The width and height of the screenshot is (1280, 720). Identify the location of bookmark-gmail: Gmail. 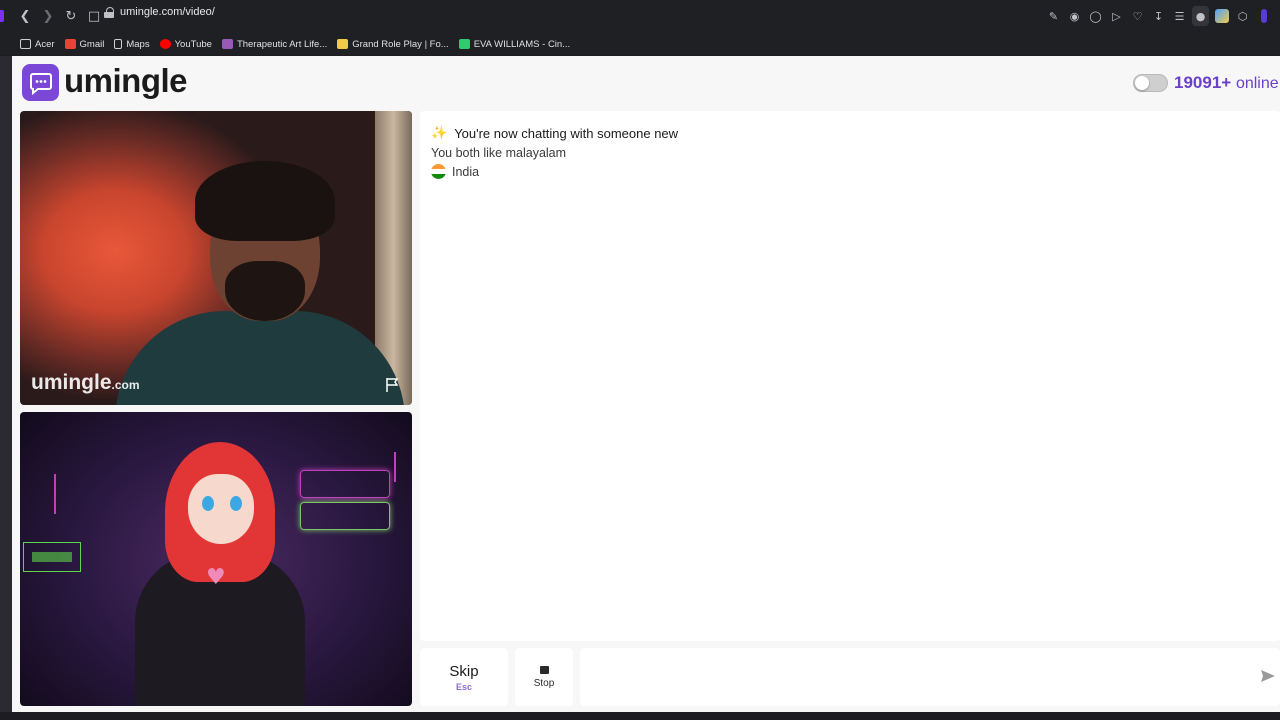
(84, 44).